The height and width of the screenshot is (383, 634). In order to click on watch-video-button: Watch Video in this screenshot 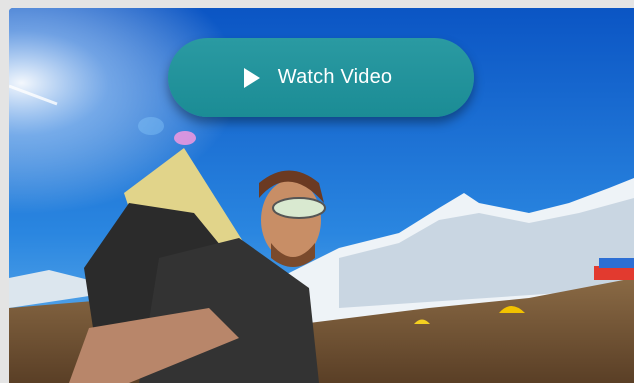, I will do `click(321, 77)`.